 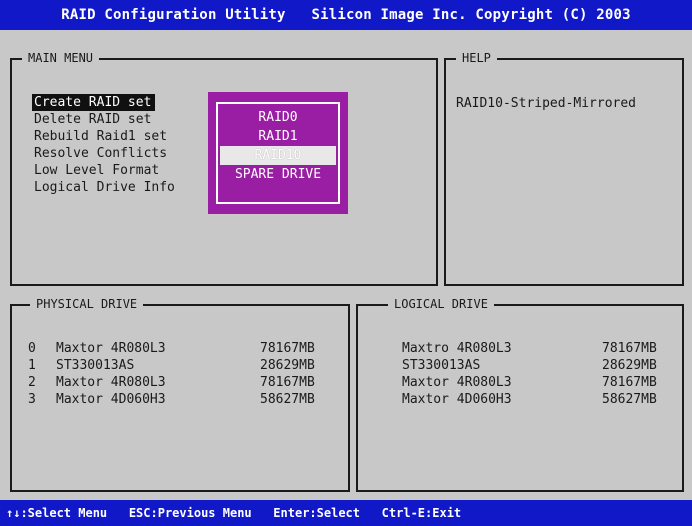 What do you see at coordinates (441, 304) in the screenshot?
I see `logical-drive-title: LOGICAL DRIVE` at bounding box center [441, 304].